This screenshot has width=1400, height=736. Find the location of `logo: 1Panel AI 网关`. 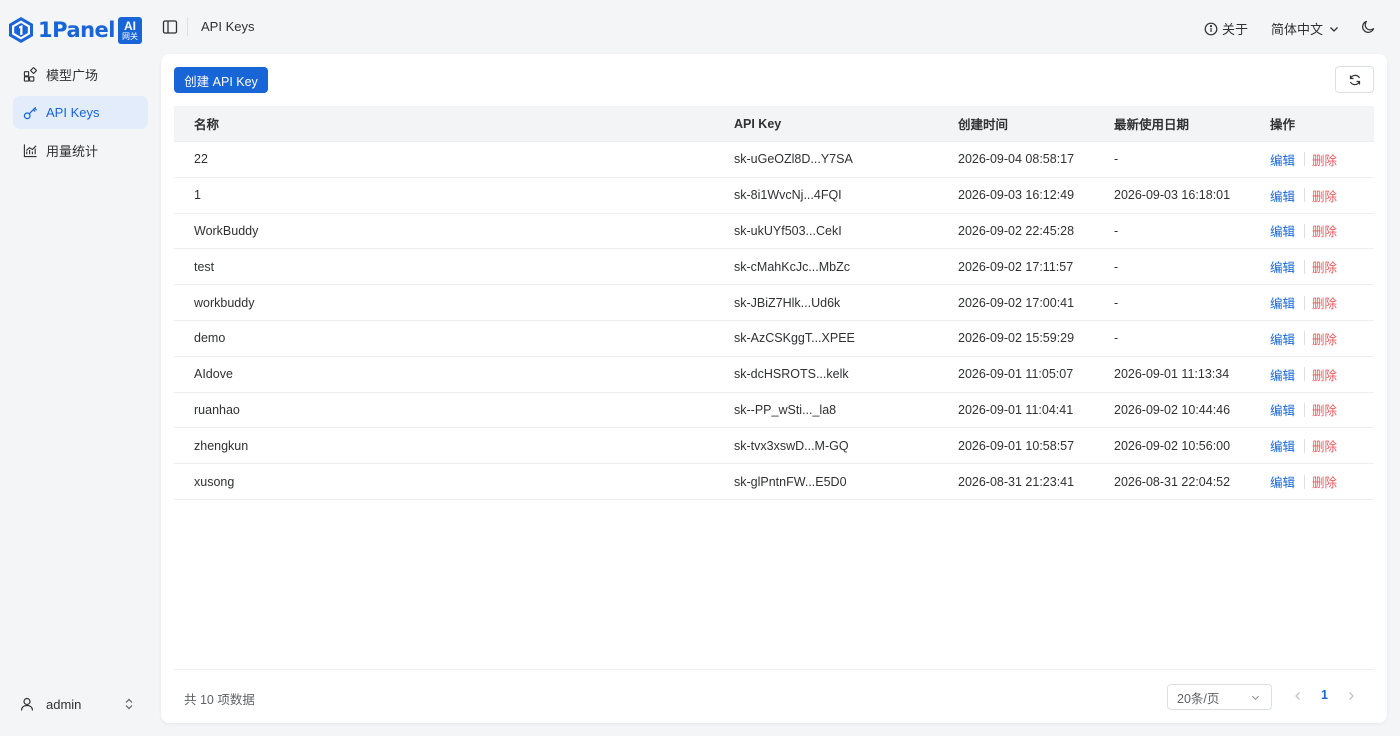

logo: 1Panel AI 网关 is located at coordinates (75, 30).